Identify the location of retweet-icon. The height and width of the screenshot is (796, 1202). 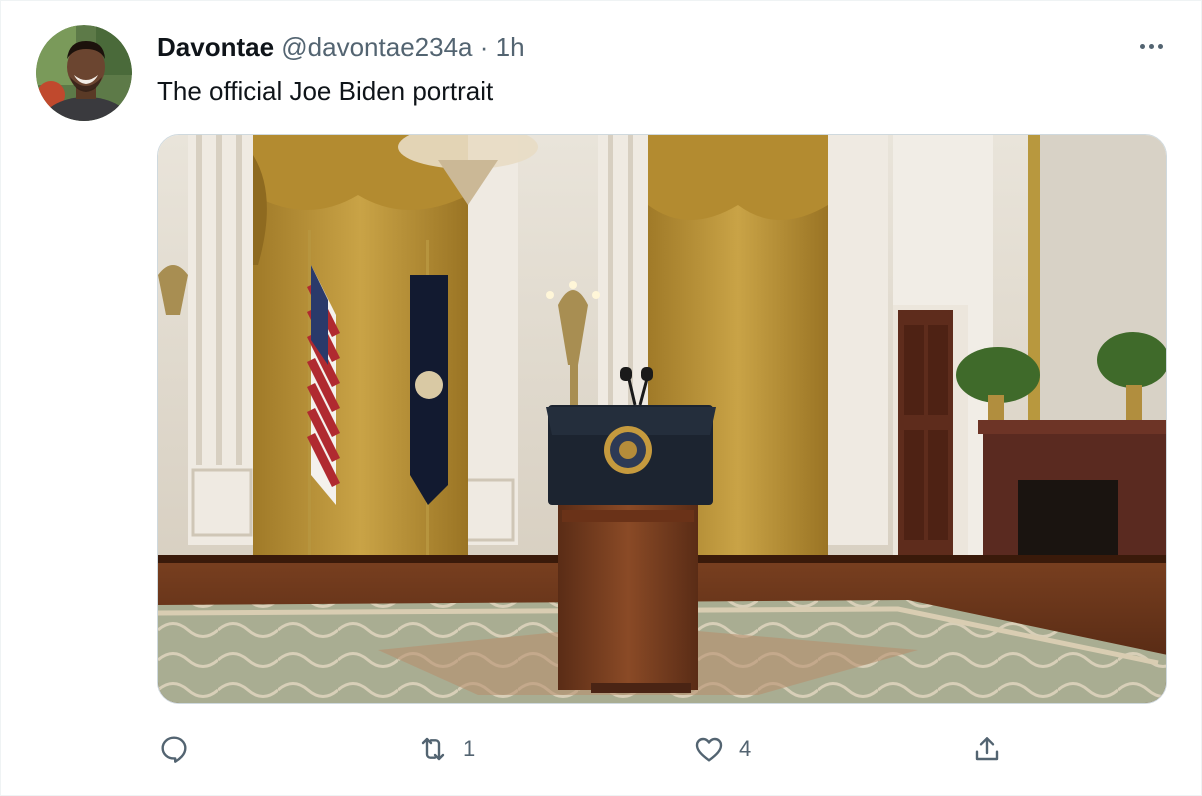
(433, 749).